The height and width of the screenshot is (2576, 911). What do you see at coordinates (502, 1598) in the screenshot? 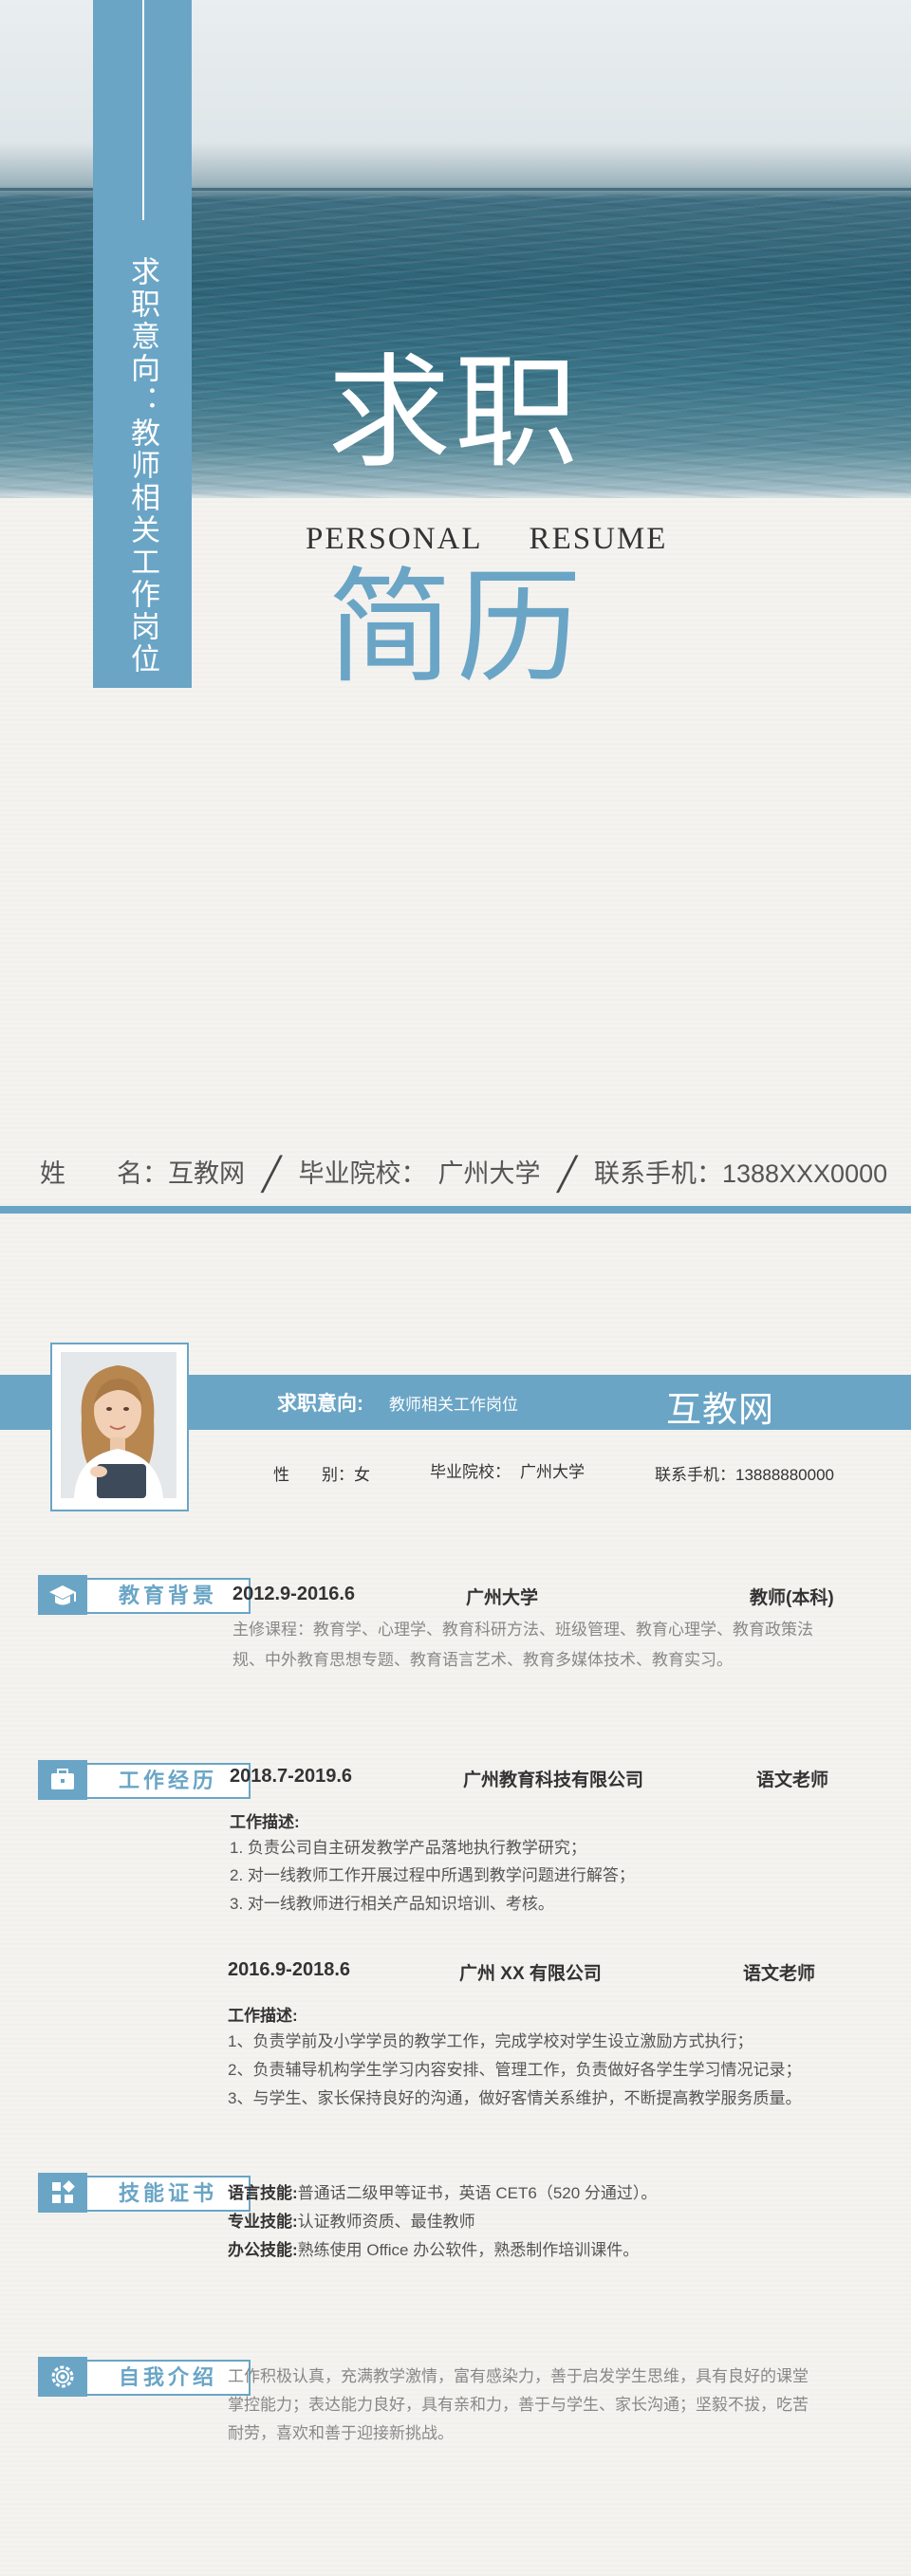
I see `edu-school: 广州大学` at bounding box center [502, 1598].